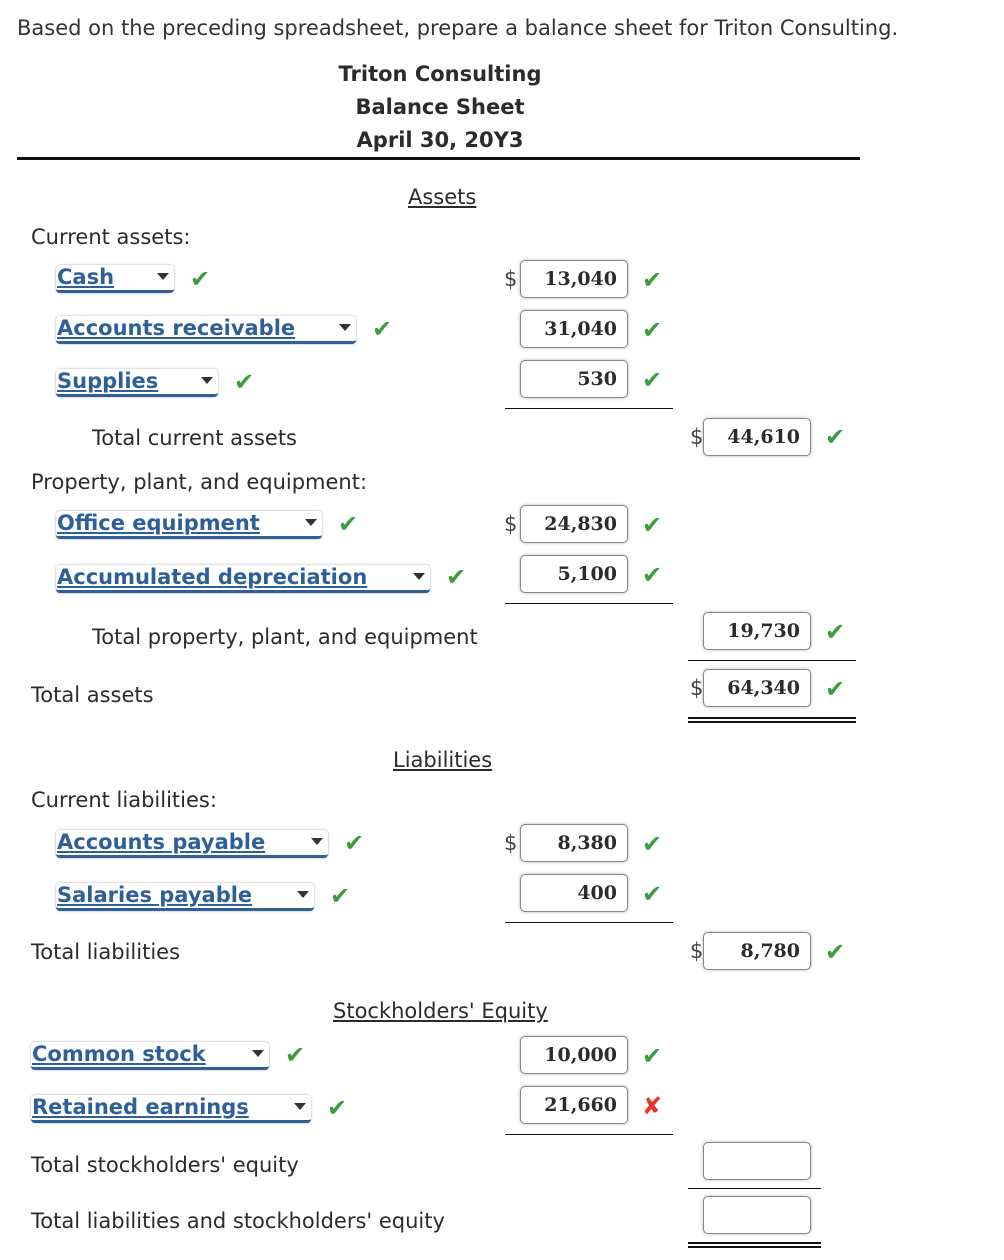  What do you see at coordinates (158, 523) in the screenshot?
I see `account-select-value: Office equipment` at bounding box center [158, 523].